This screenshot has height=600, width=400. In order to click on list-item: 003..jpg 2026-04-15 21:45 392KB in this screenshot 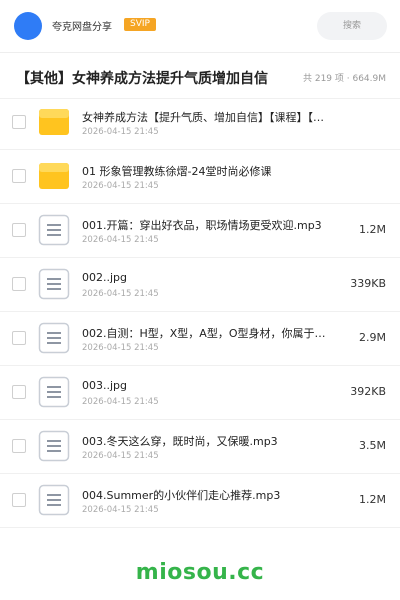, I will do `click(200, 393)`.